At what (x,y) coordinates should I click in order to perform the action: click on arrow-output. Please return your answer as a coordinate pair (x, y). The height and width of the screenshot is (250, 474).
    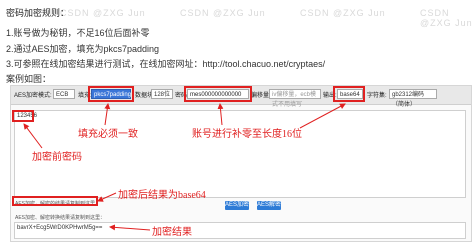
    Looking at the image, I should click on (322, 116).